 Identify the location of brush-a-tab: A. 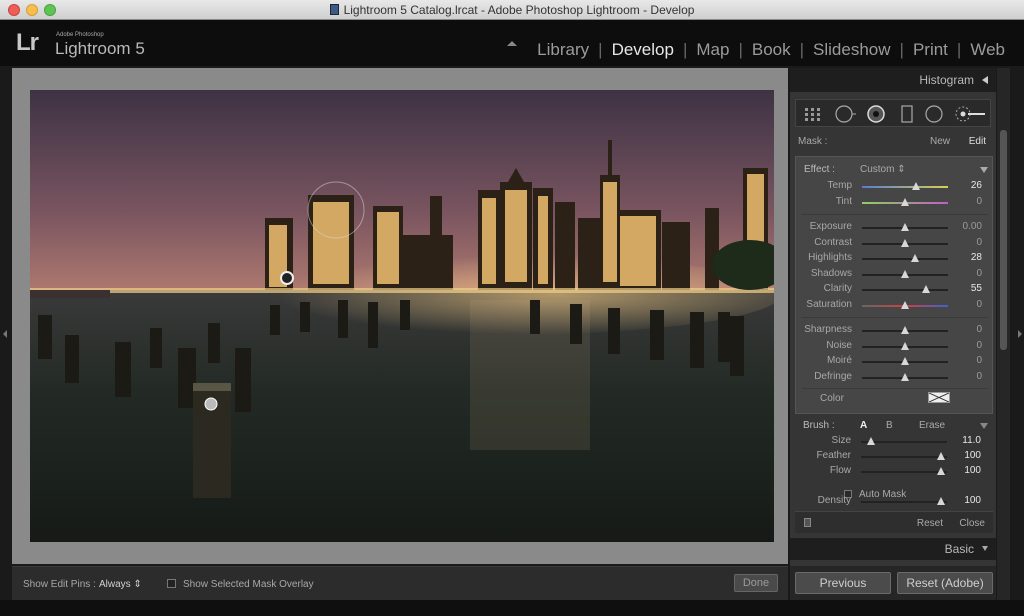
(863, 425).